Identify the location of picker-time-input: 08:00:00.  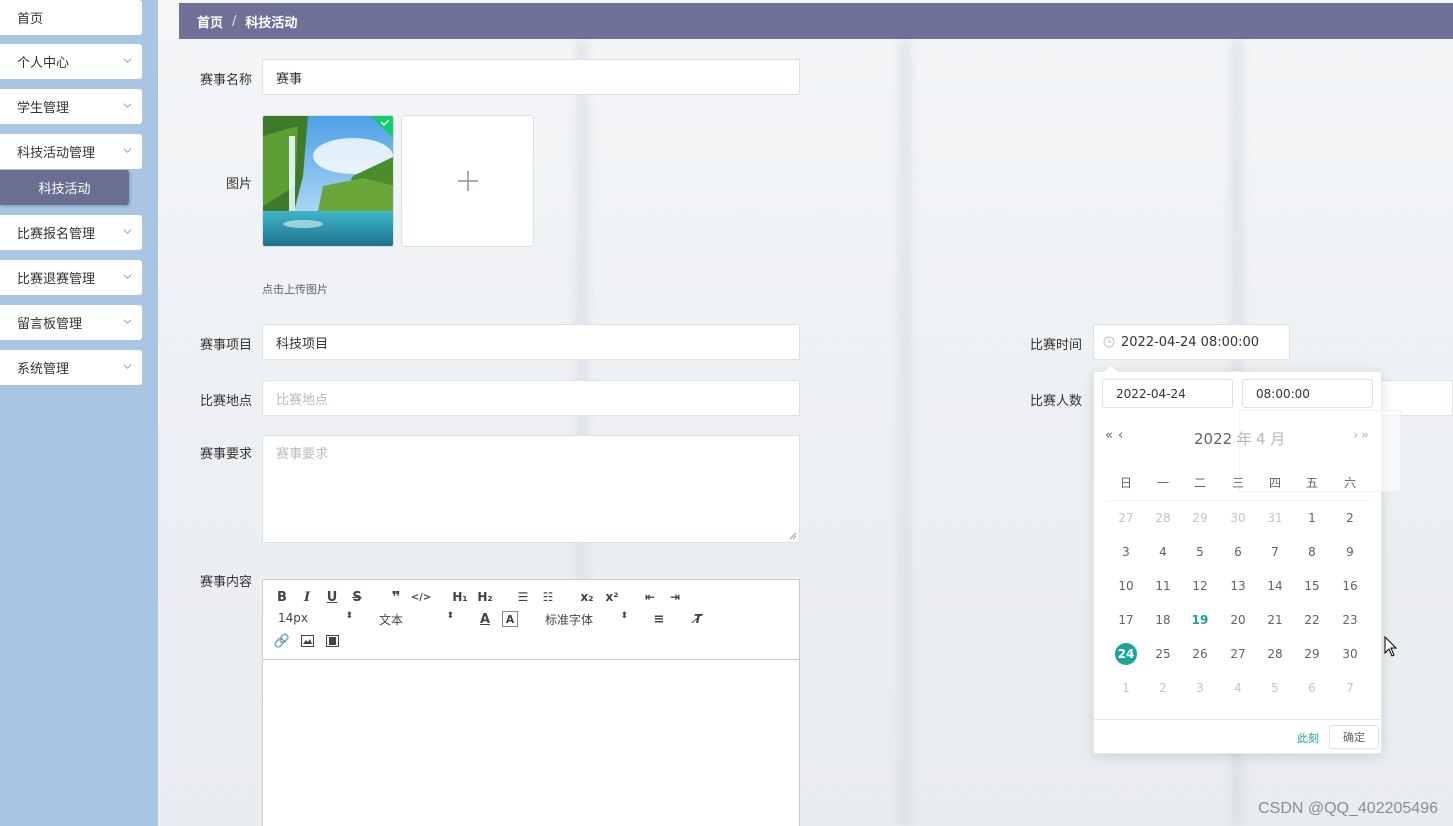
(1307, 393).